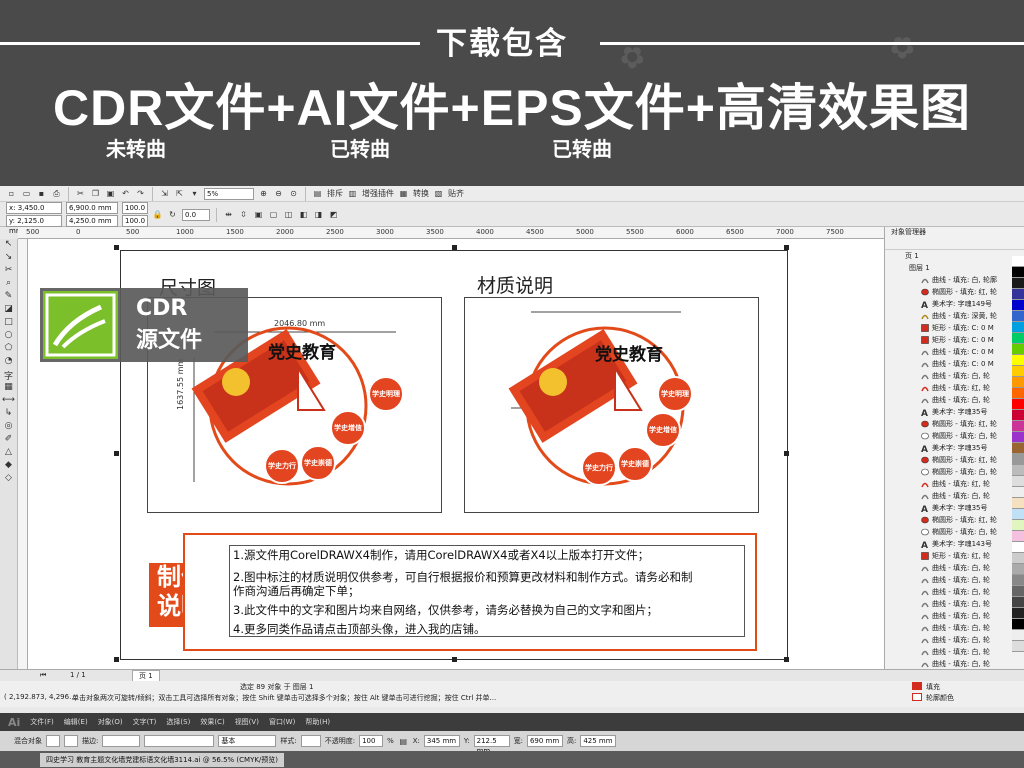 Image resolution: width=1024 pixels, height=768 pixels. I want to click on object-list-item: 曲线 - 填充: 深黄, 轮, so click(954, 316).